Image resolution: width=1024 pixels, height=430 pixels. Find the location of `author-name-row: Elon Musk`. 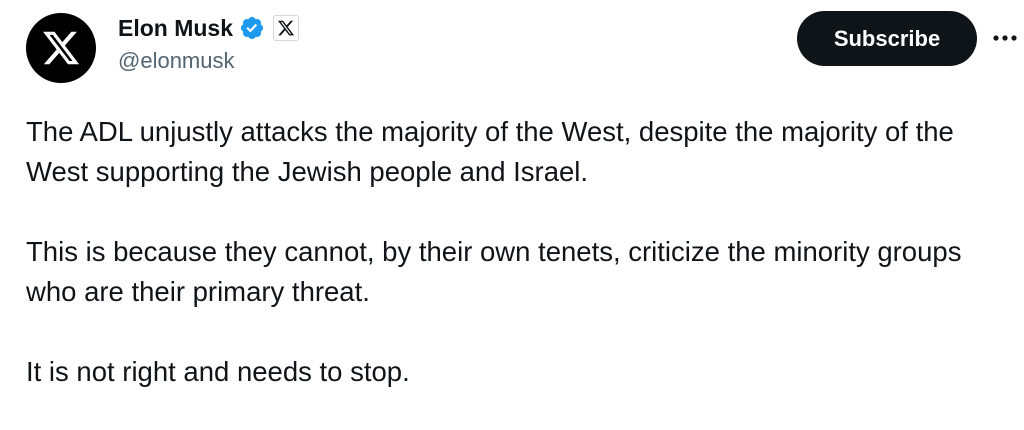

author-name-row: Elon Musk is located at coordinates (209, 28).